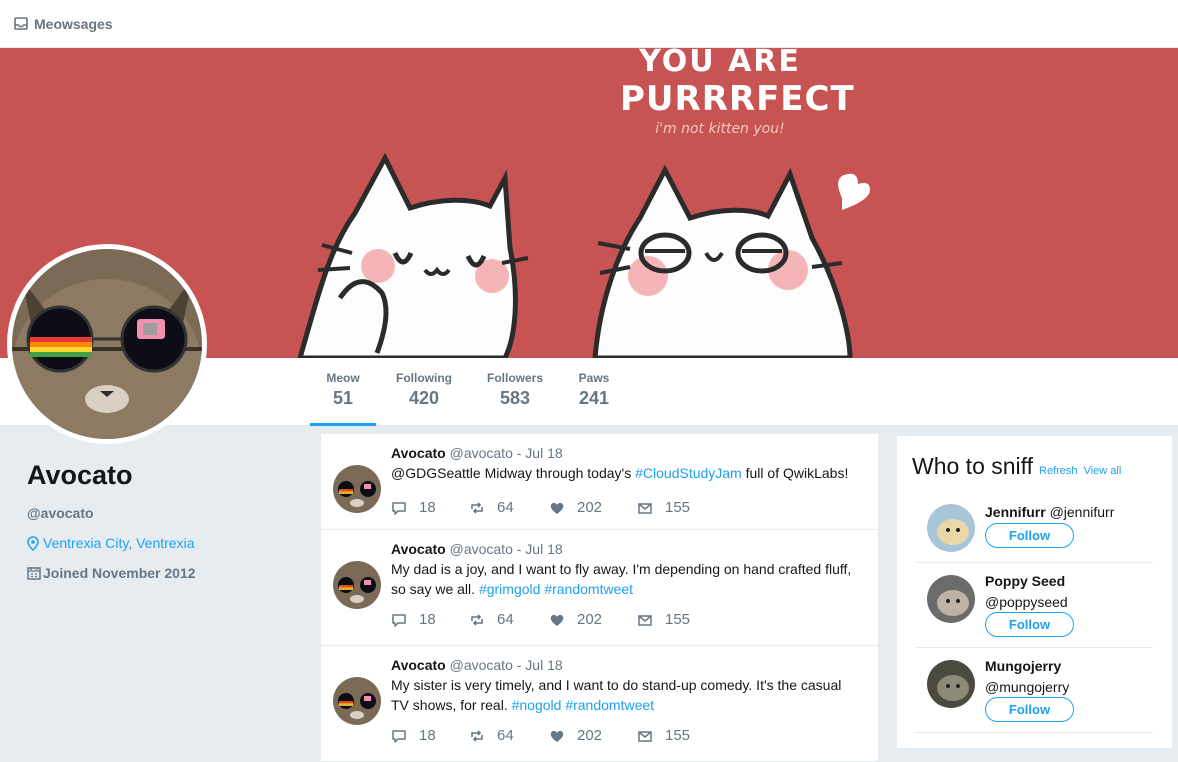 This screenshot has width=1178, height=762. I want to click on stat-following: Following 420, so click(424, 392).